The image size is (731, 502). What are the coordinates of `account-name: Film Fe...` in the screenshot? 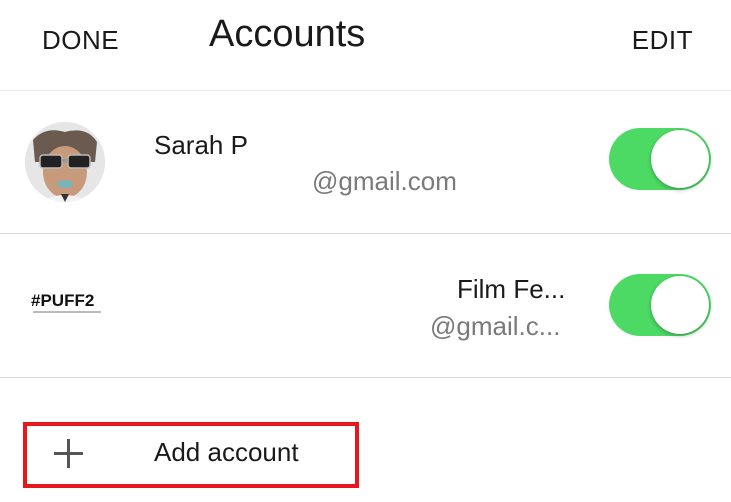 It's located at (511, 289).